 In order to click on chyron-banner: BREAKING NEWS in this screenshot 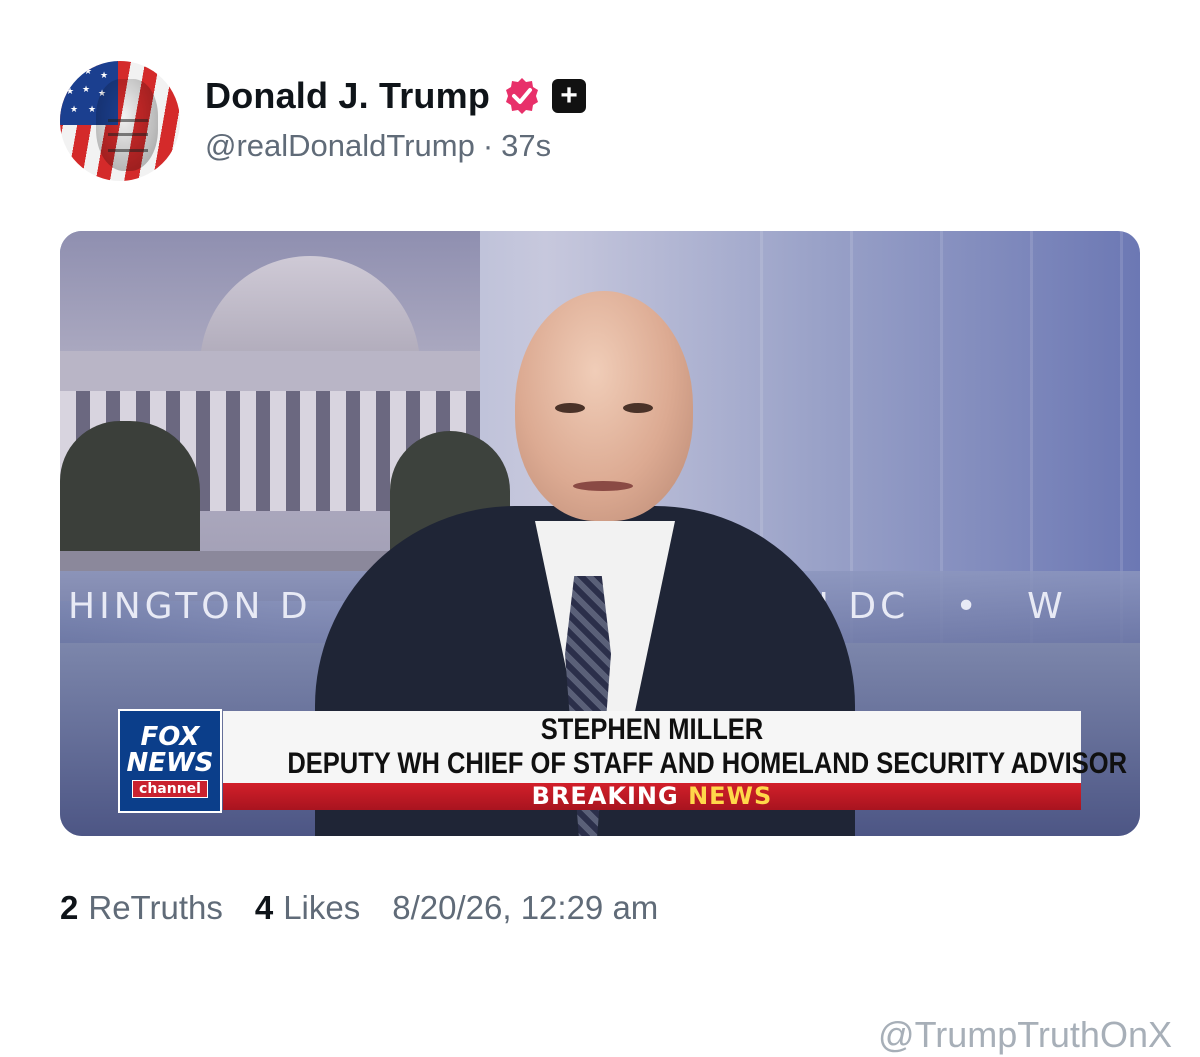, I will do `click(652, 796)`.